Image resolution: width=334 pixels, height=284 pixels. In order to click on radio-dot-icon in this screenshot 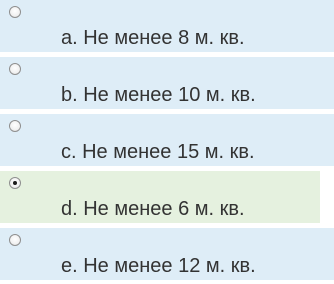, I will do `click(15, 183)`.